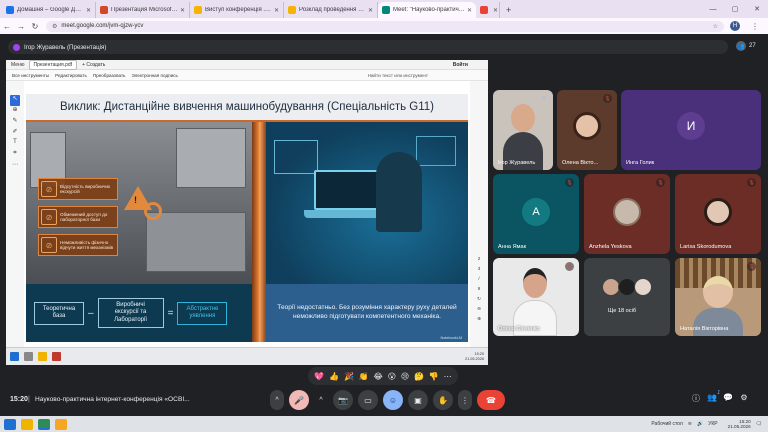 This screenshot has width=768, height=432. What do you see at coordinates (523, 130) in the screenshot?
I see `participant-tile: ⁞⁞ Ігор Журавель` at bounding box center [523, 130].